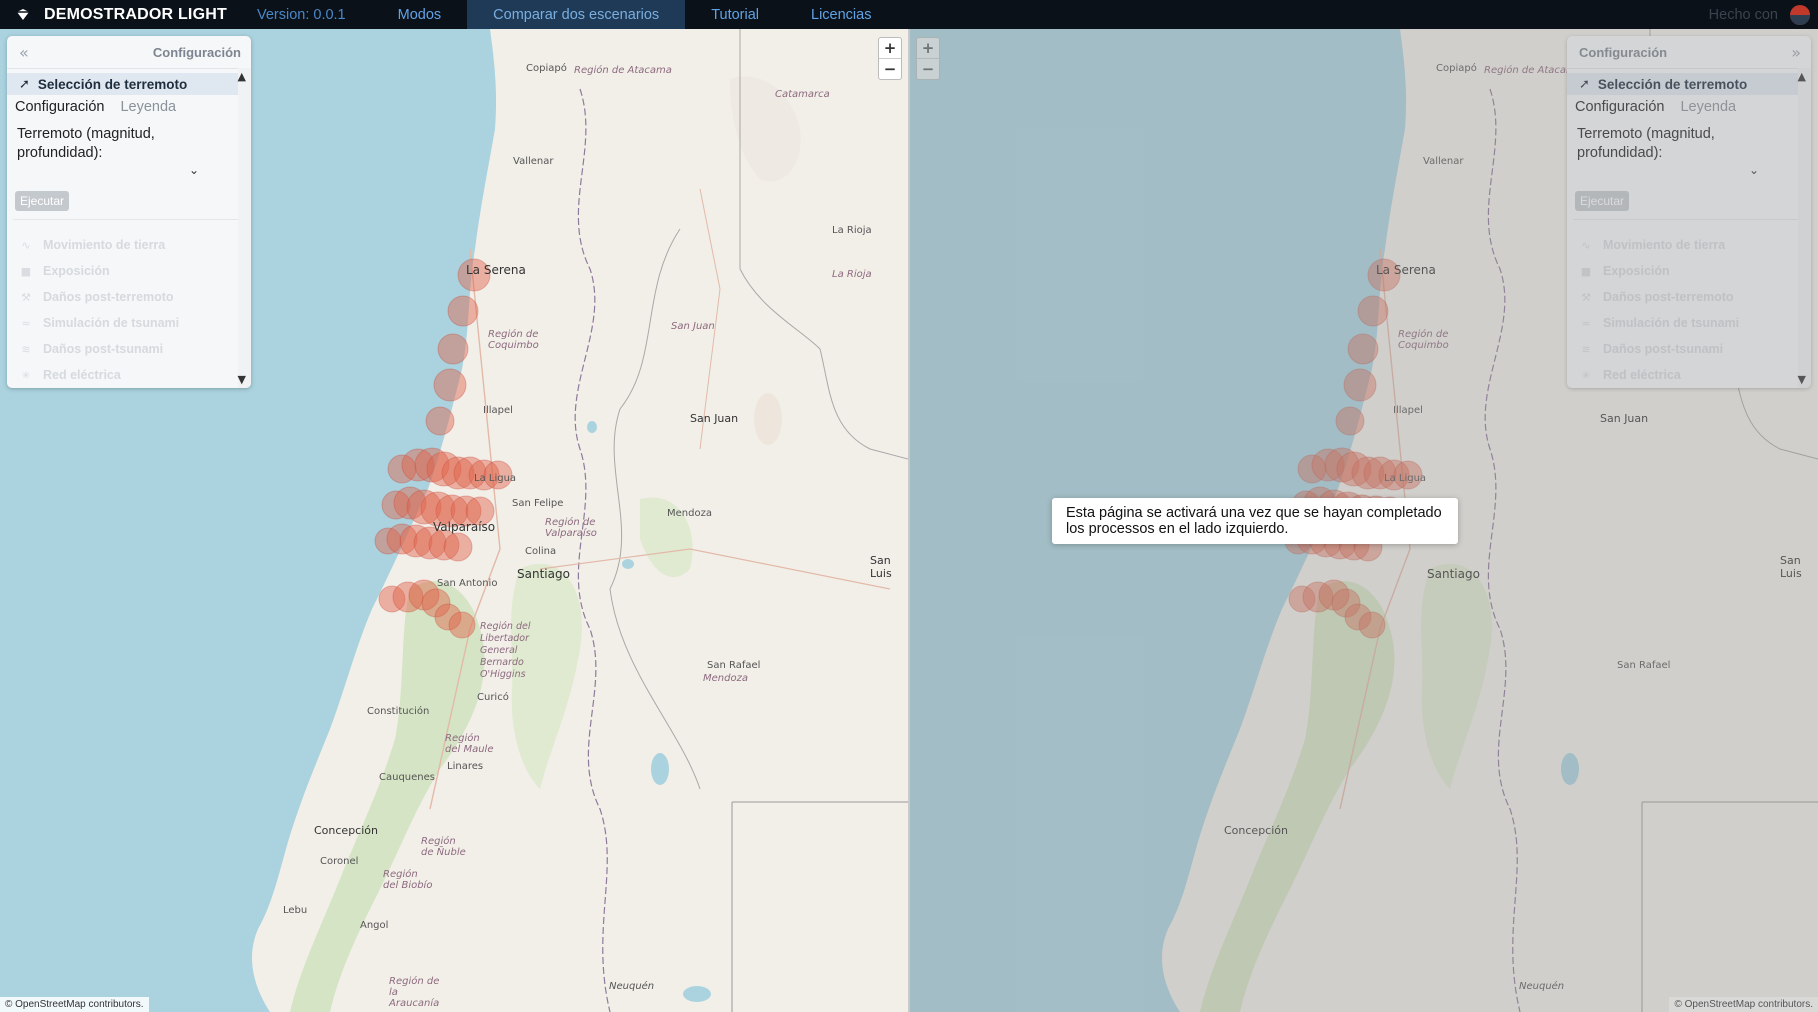  What do you see at coordinates (498, 410) in the screenshot?
I see `place-label: Illapel` at bounding box center [498, 410].